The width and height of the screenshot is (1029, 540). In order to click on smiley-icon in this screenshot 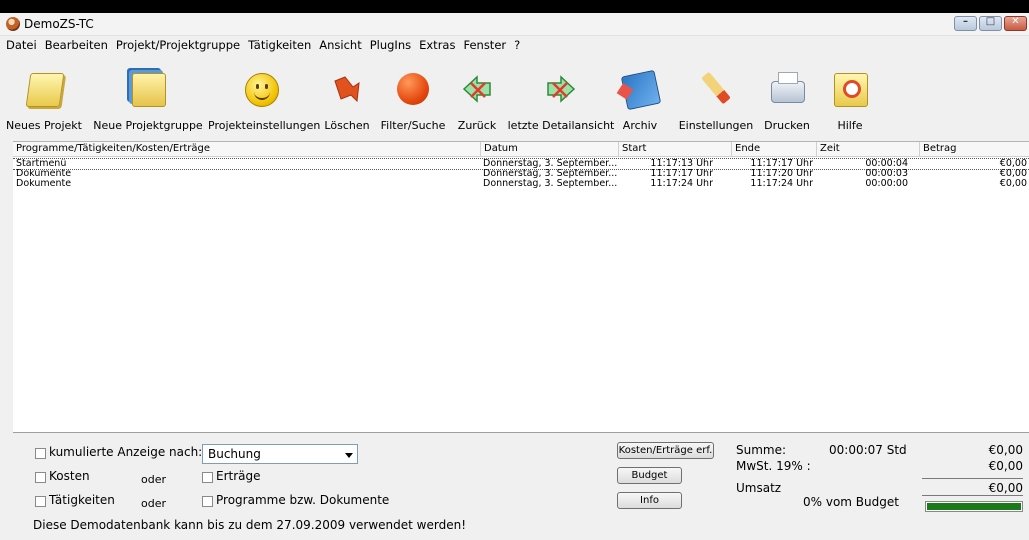, I will do `click(262, 90)`.